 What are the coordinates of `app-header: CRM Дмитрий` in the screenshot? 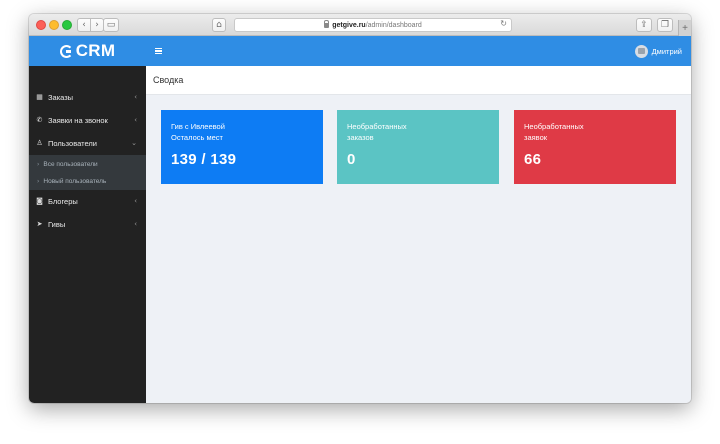 It's located at (360, 51).